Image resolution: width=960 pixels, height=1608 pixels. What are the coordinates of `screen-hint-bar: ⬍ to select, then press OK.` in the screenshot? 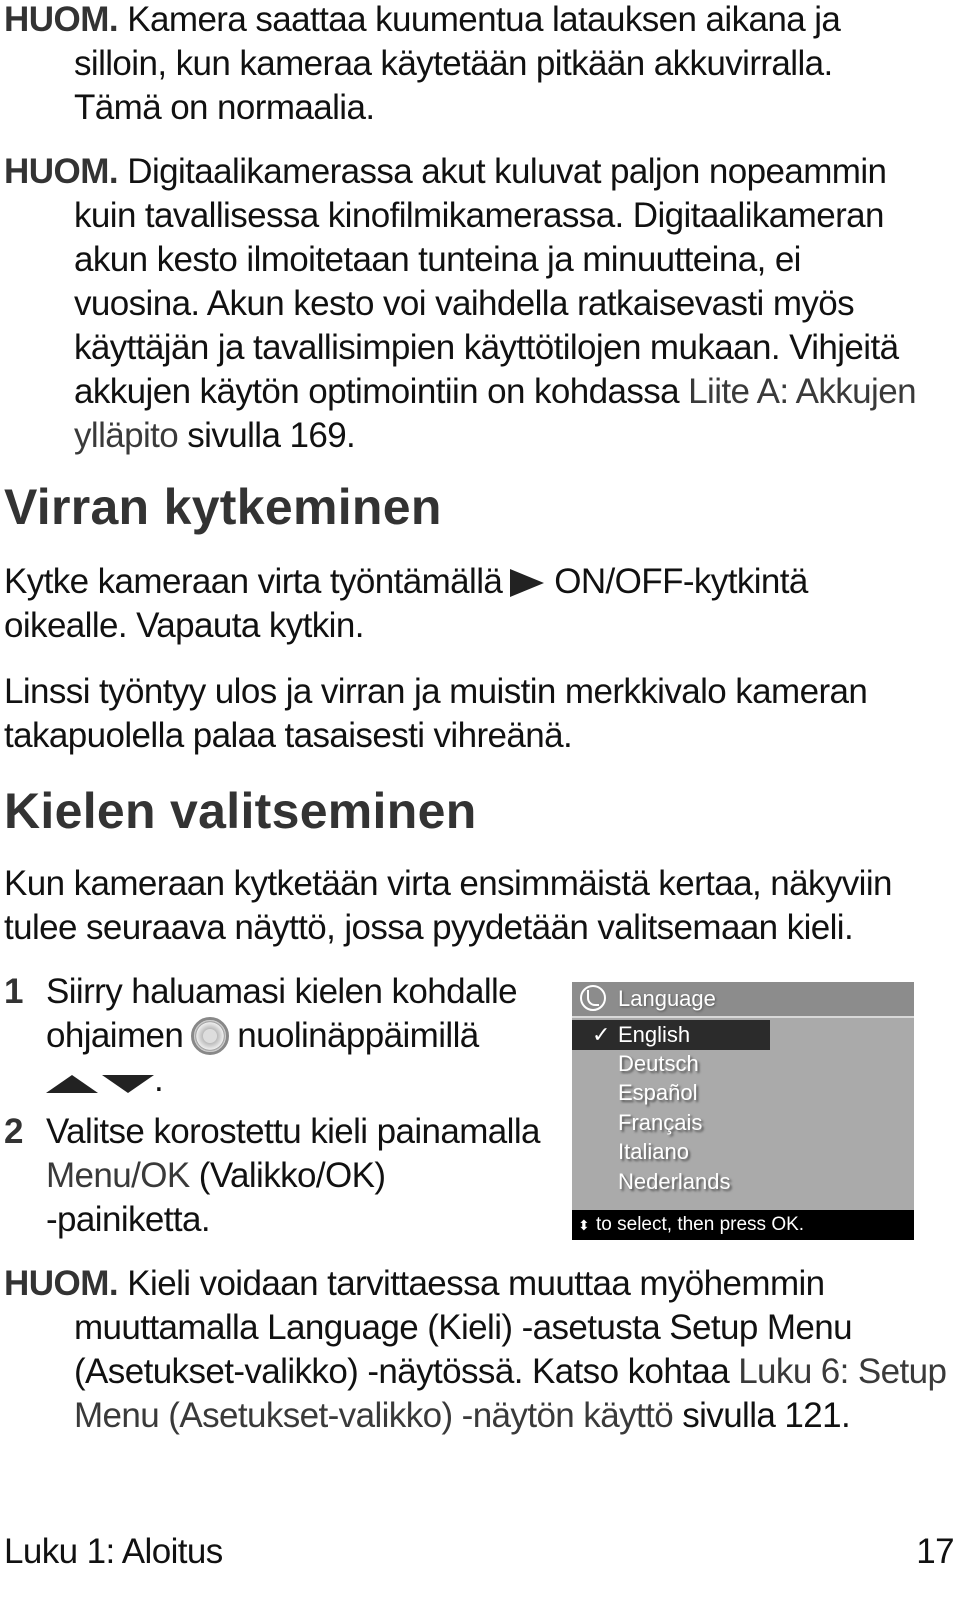 It's located at (743, 1225).